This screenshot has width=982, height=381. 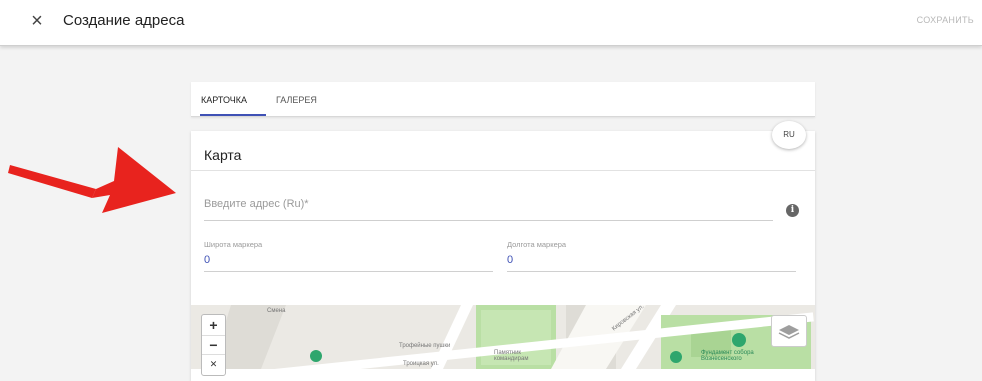 What do you see at coordinates (37, 21) in the screenshot?
I see `close-icon: ×` at bounding box center [37, 21].